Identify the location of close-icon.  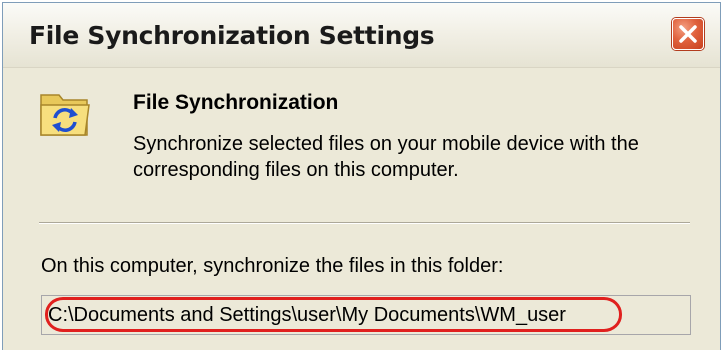
(688, 34).